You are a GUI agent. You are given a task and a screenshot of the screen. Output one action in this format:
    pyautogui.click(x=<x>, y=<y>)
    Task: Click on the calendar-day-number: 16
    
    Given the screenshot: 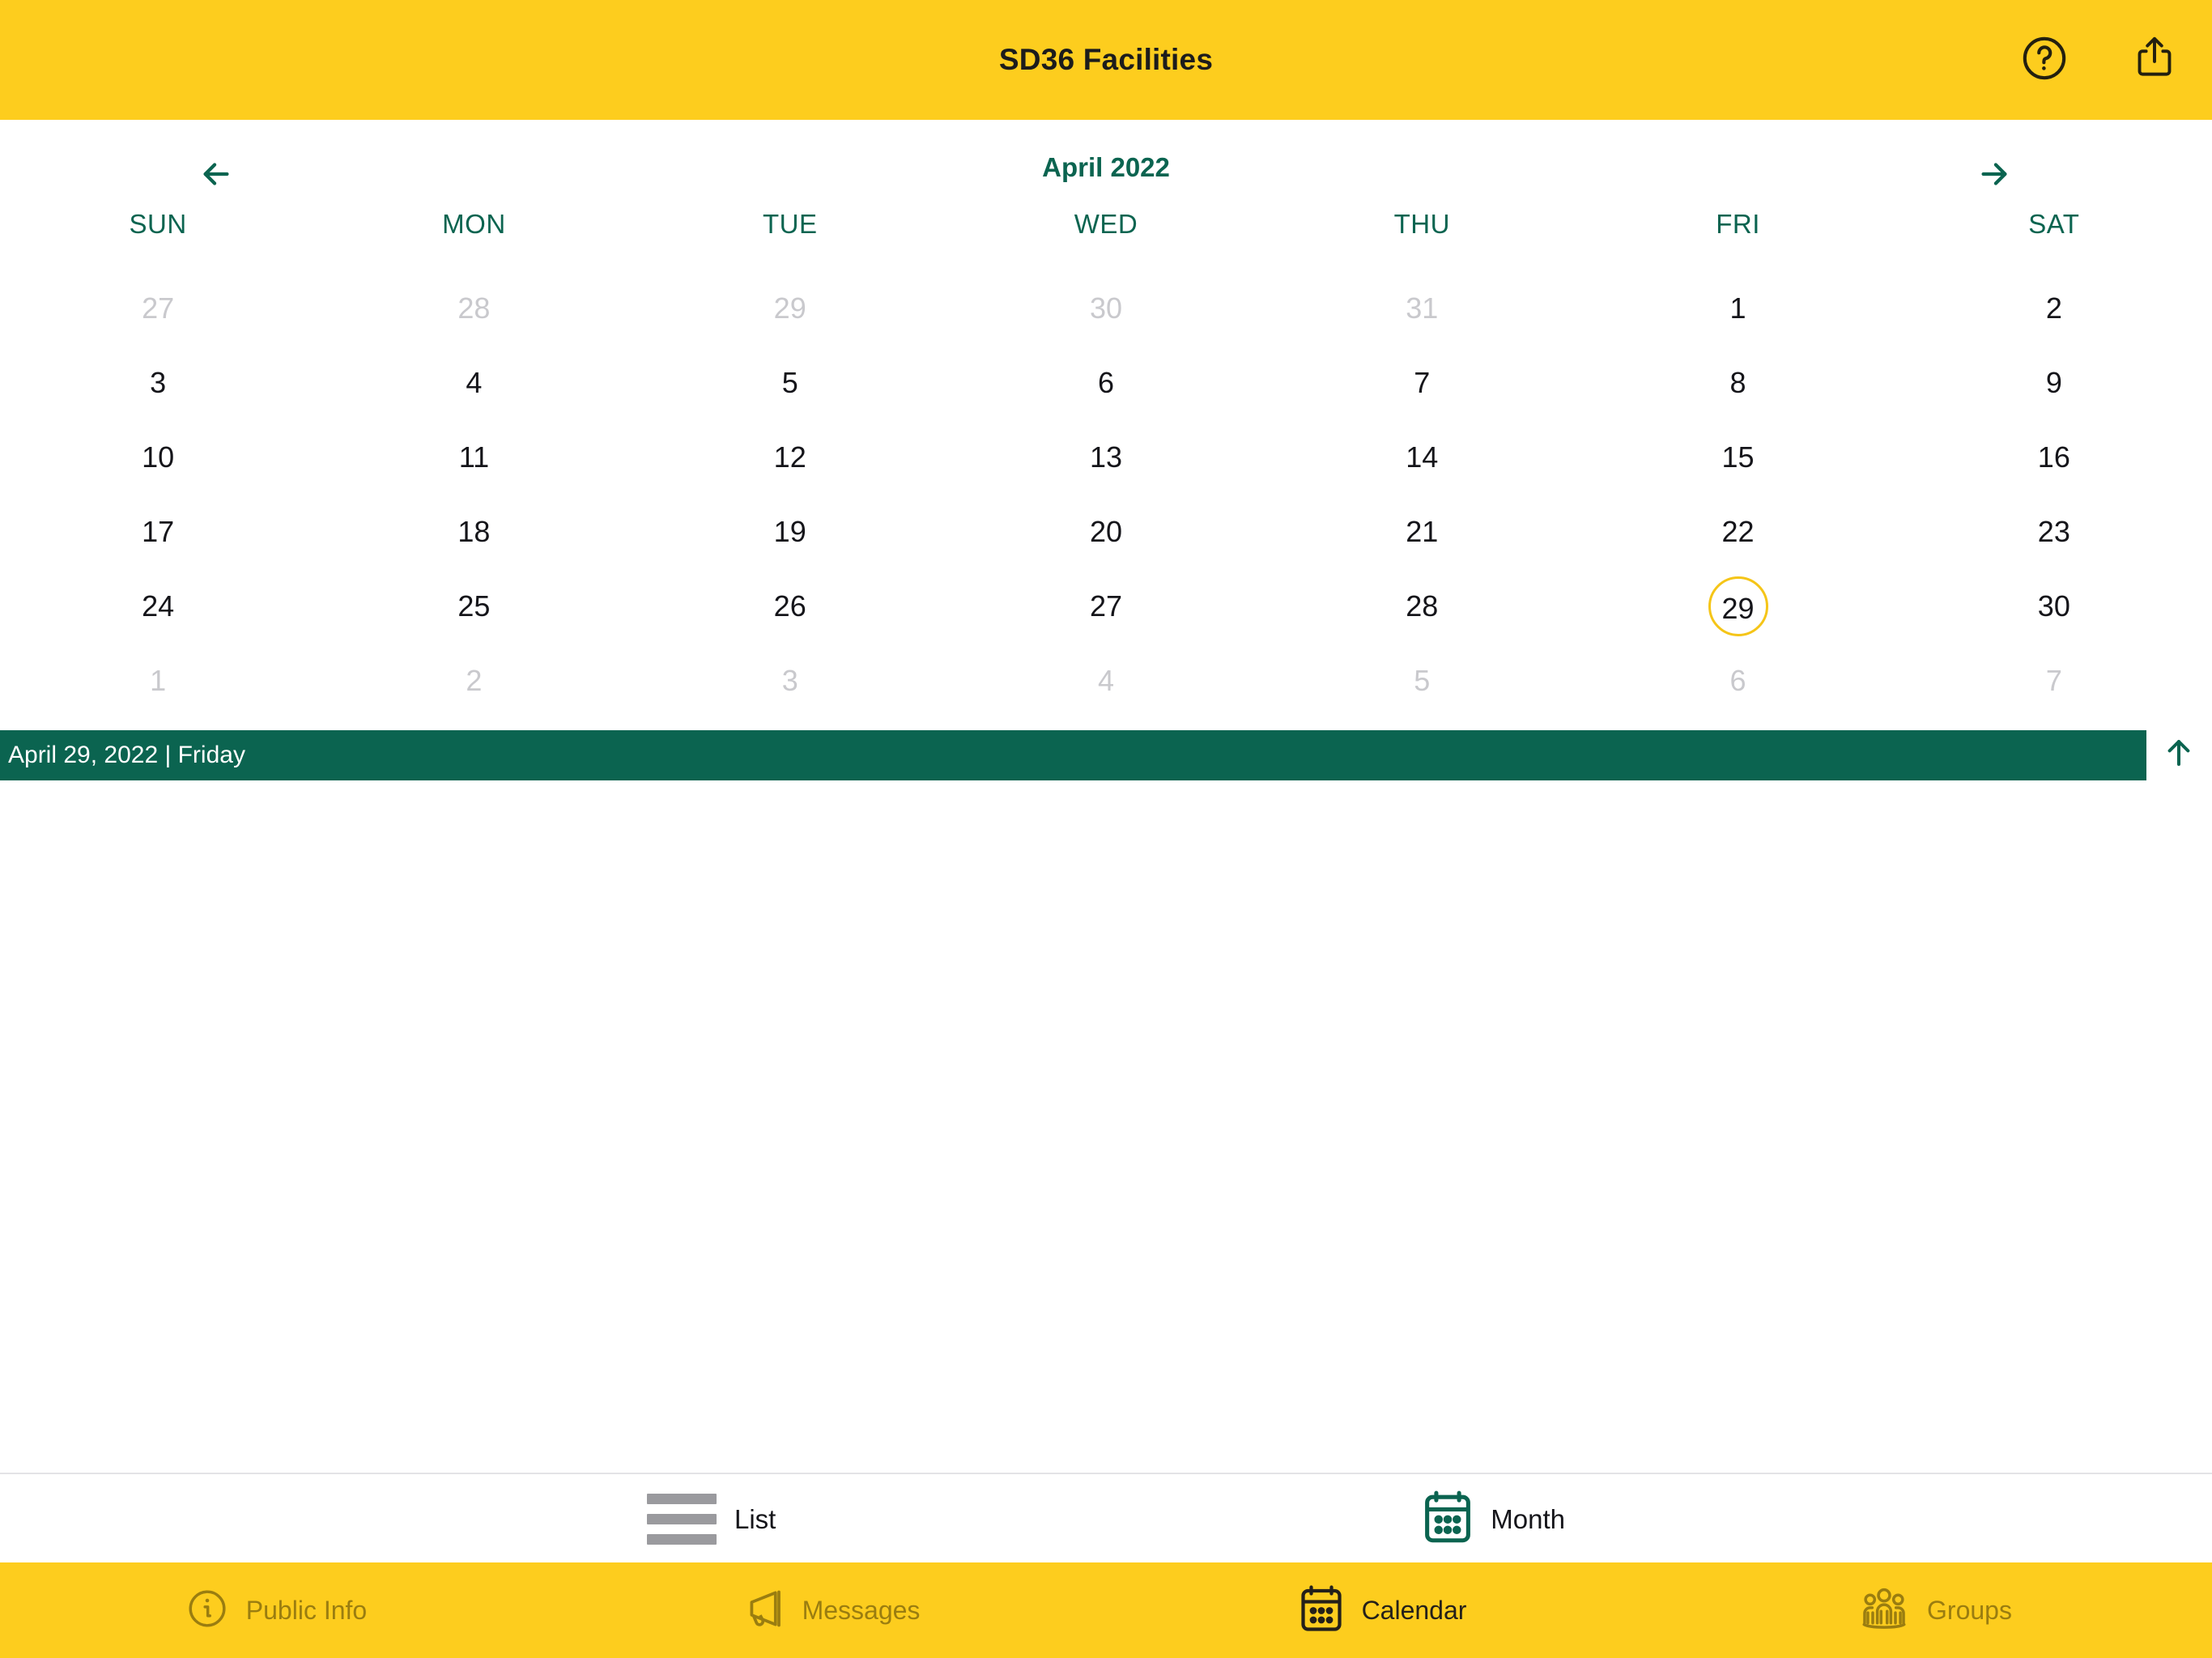 What is the action you would take?
    pyautogui.click(x=2053, y=457)
    